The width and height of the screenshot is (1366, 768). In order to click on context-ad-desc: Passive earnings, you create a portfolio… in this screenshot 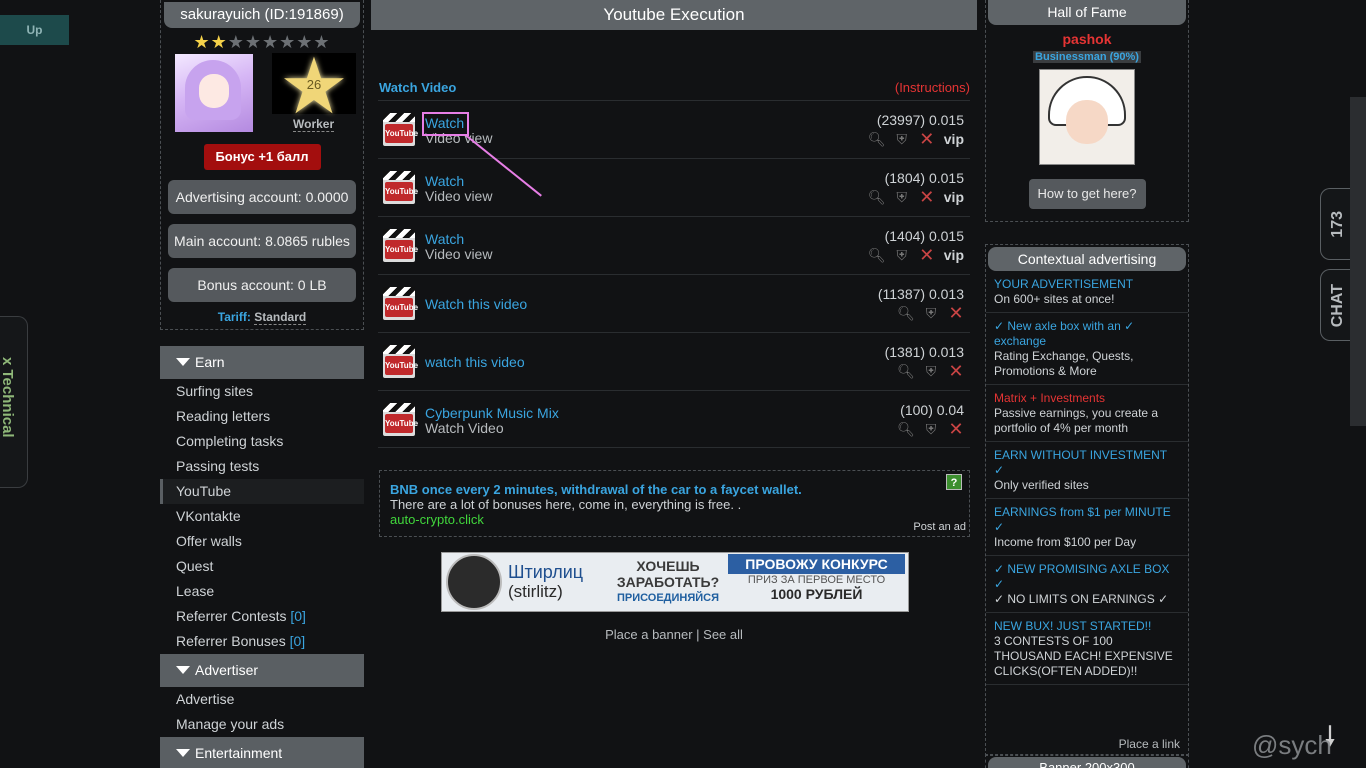, I will do `click(1076, 420)`.